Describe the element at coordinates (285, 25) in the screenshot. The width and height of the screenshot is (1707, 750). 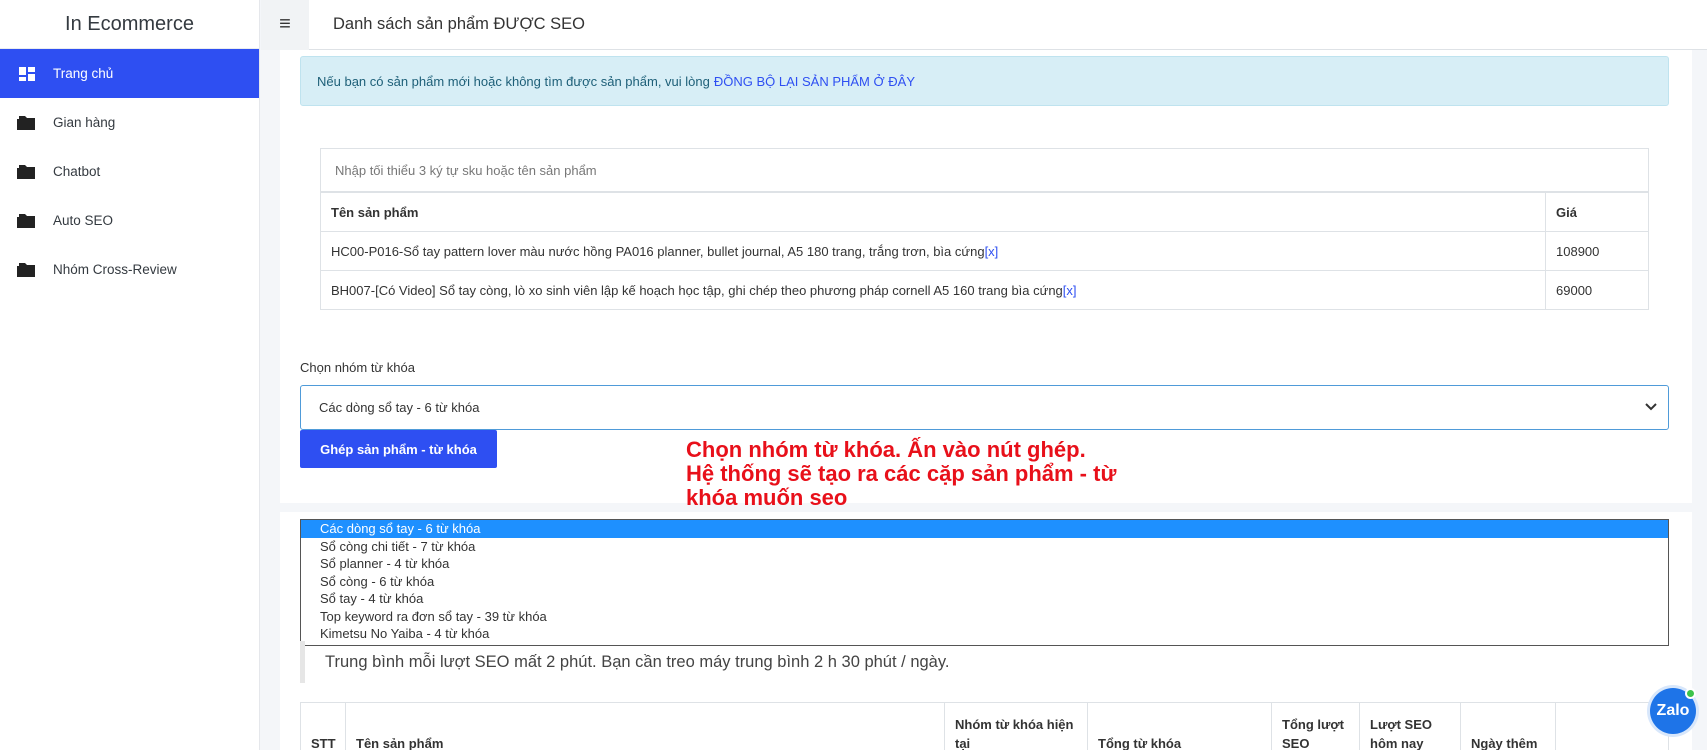
I see `hamburger-icon: ≡` at that location.